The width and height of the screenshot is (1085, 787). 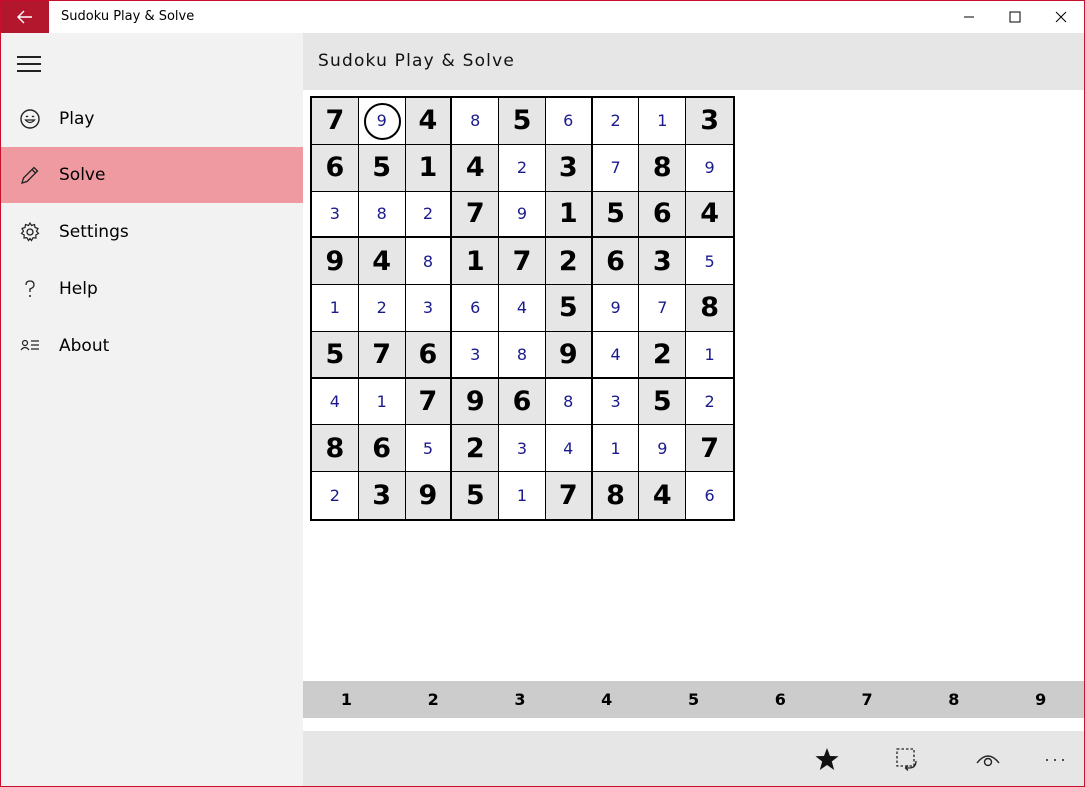 I want to click on number-button-7: 7, so click(x=867, y=699).